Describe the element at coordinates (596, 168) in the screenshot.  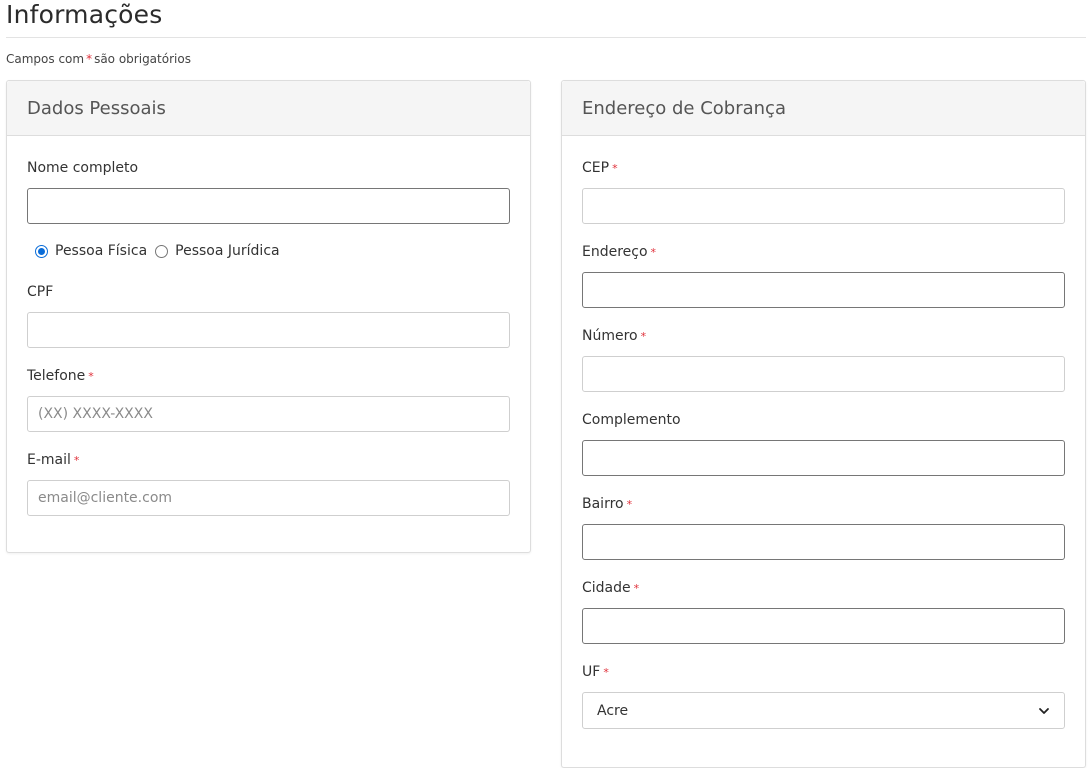
I see `cep-label-text: CEP` at that location.